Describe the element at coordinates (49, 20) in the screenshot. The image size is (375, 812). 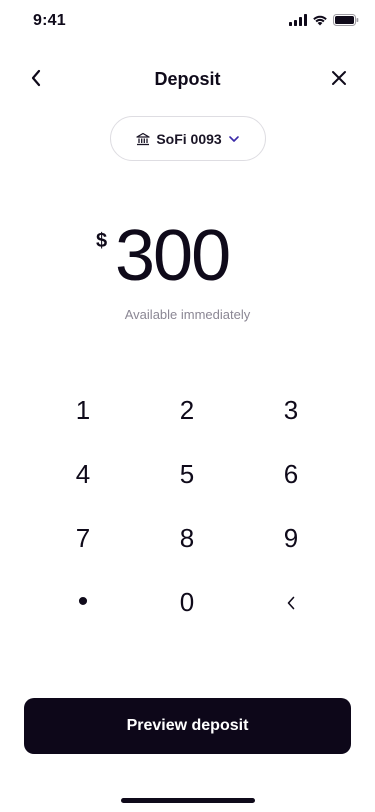
I see `status-time: 9:41` at that location.